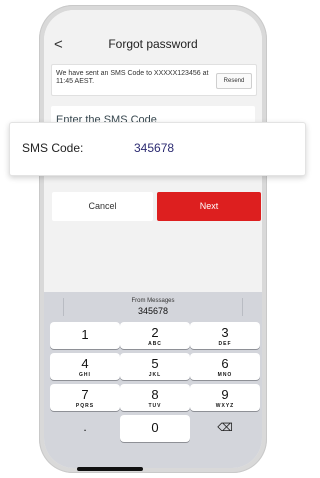 The height and width of the screenshot is (478, 320). I want to click on key-letters: ABC, so click(155, 344).